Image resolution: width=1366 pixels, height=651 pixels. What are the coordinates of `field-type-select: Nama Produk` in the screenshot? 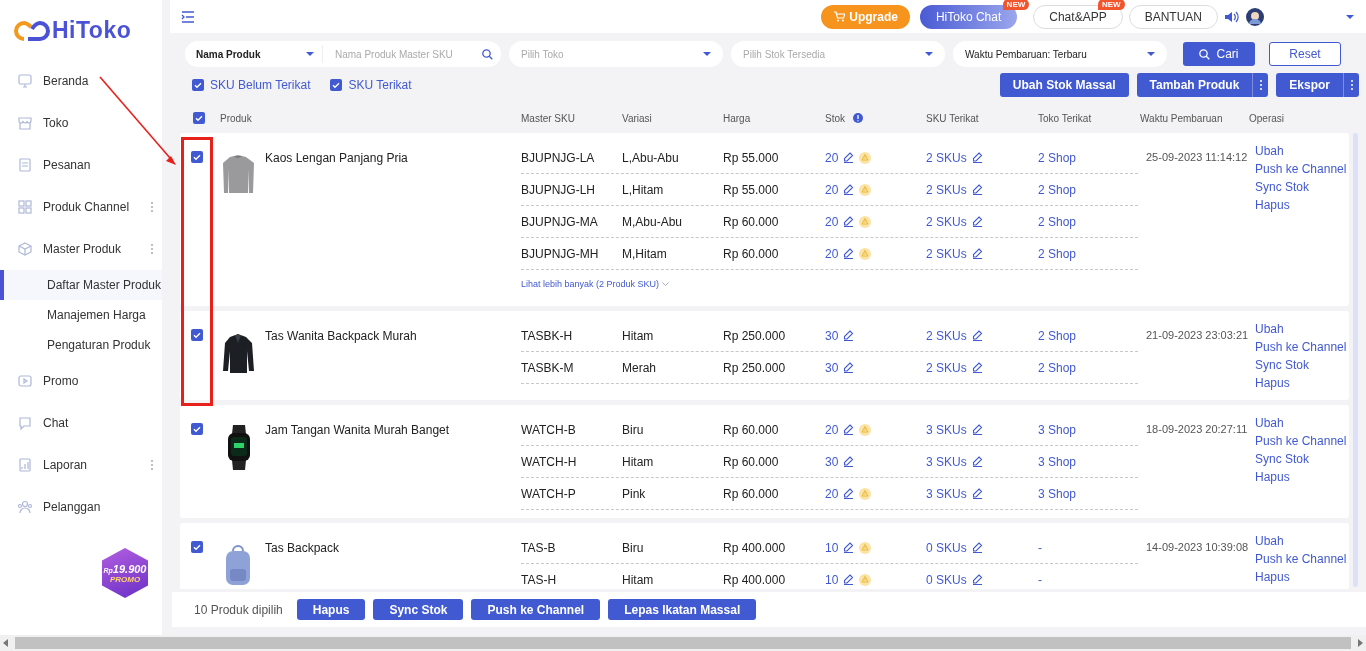 It's located at (254, 54).